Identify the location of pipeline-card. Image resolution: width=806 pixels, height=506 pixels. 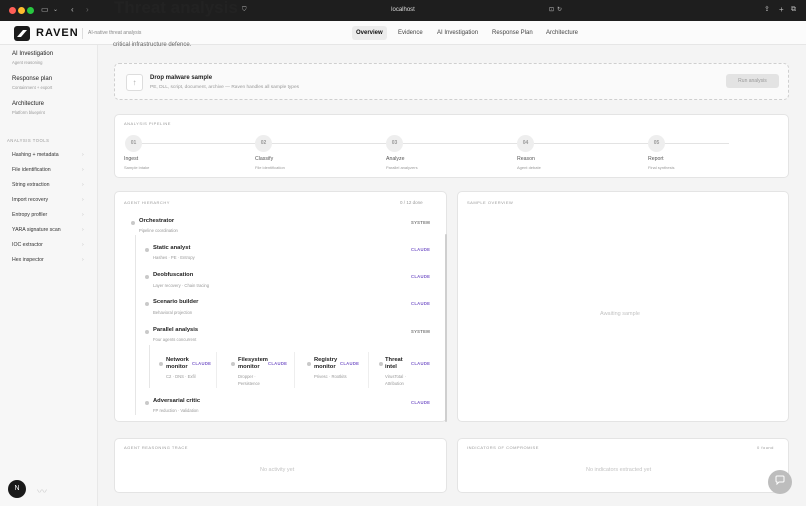
(451, 146).